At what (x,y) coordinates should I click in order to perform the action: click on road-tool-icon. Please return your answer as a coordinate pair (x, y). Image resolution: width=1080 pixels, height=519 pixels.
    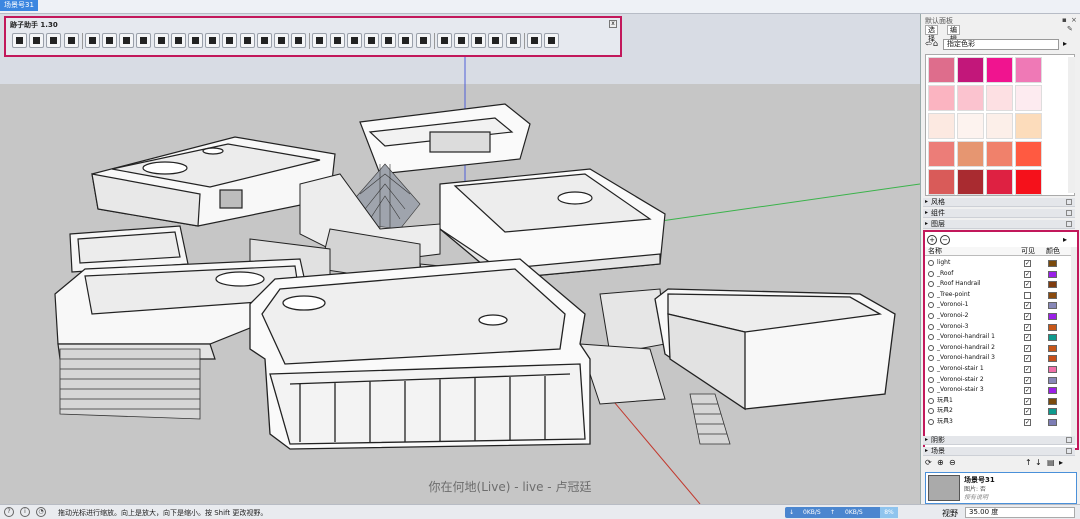
    Looking at the image, I should click on (109, 40).